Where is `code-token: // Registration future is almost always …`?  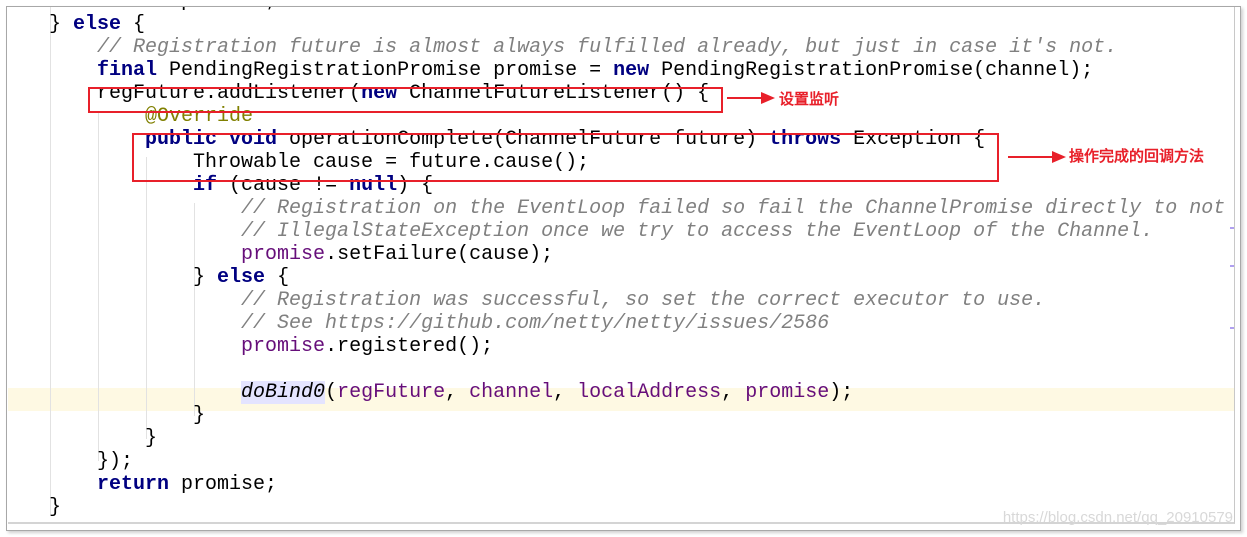
code-token: // Registration future is almost always … is located at coordinates (563, 47).